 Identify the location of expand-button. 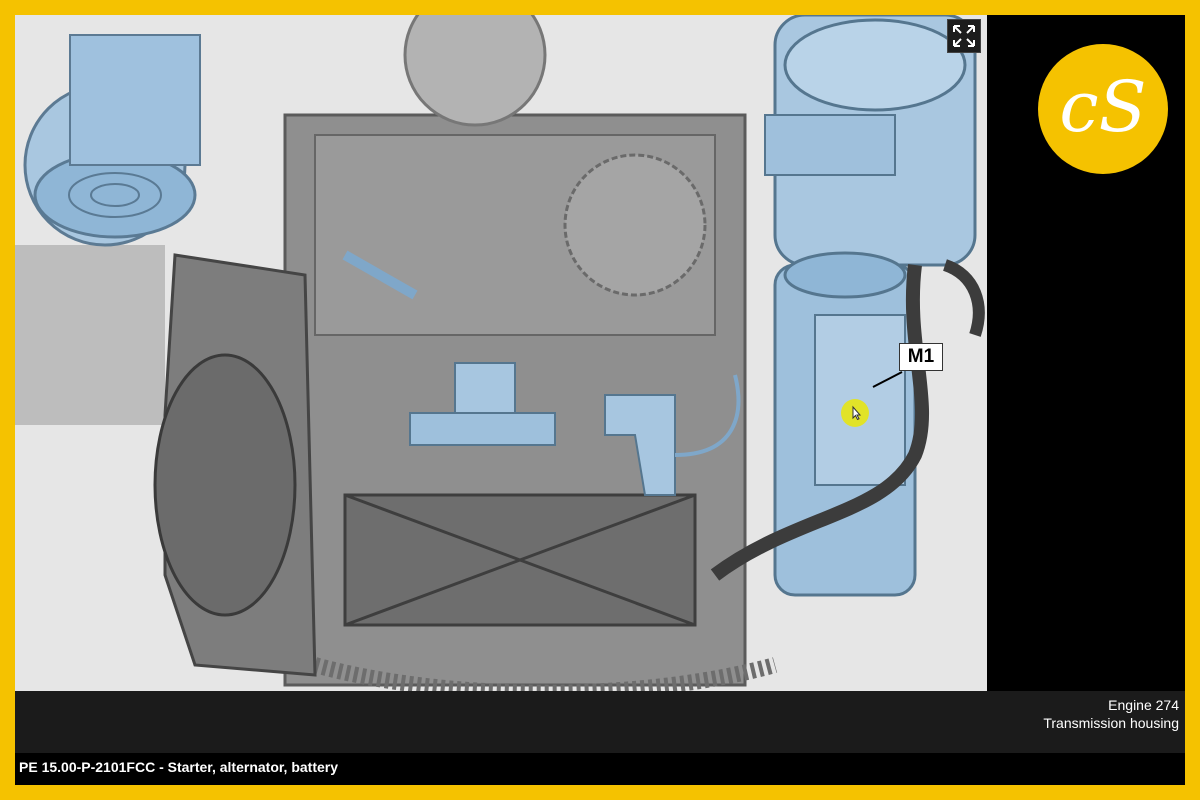
(964, 36).